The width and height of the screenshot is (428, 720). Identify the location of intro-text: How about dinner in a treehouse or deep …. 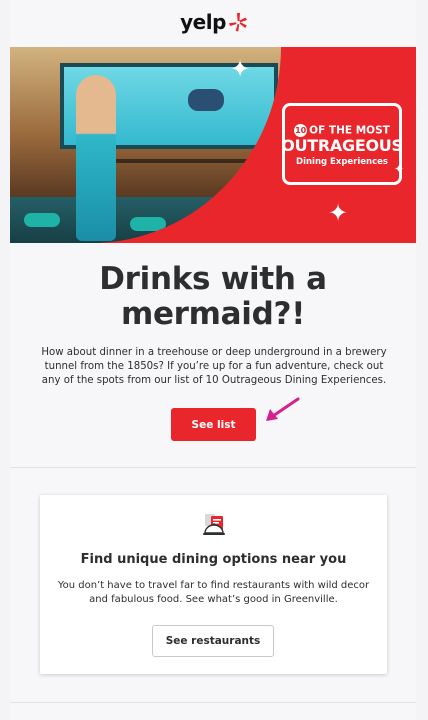
(214, 366).